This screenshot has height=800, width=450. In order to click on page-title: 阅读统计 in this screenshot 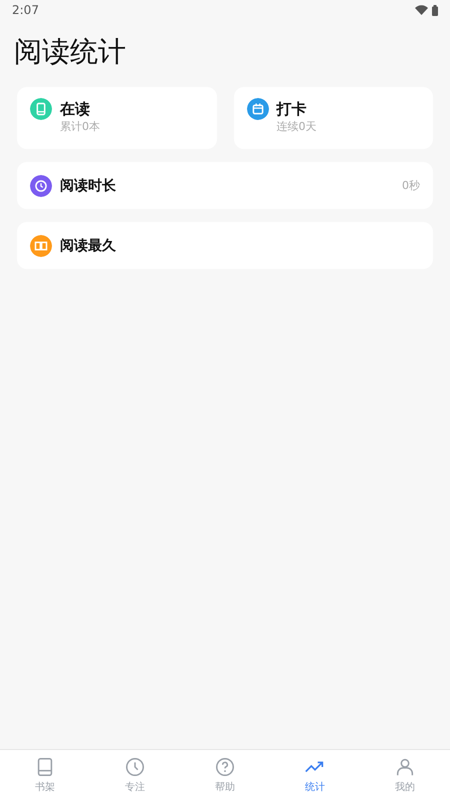, I will do `click(70, 52)`.